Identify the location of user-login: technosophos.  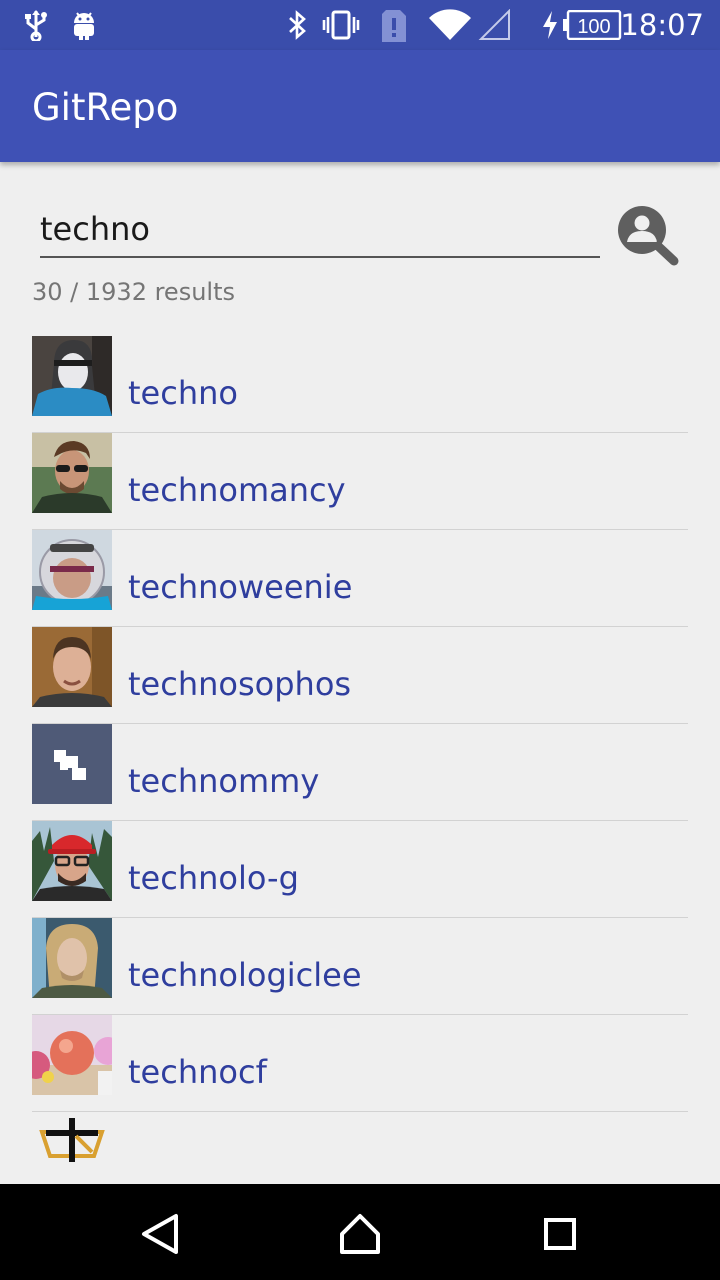
(239, 684).